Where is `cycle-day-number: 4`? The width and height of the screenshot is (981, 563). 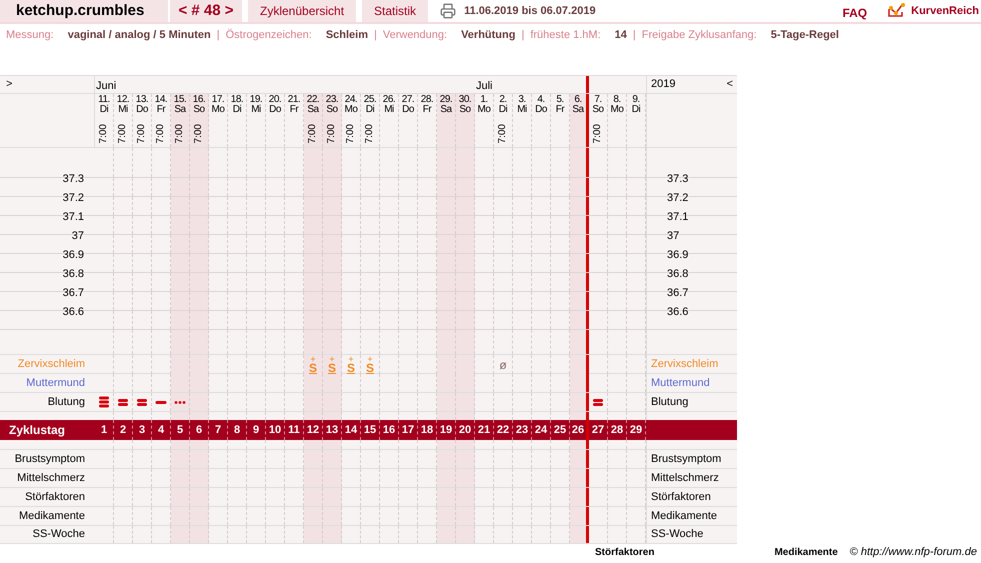
cycle-day-number: 4 is located at coordinates (161, 430).